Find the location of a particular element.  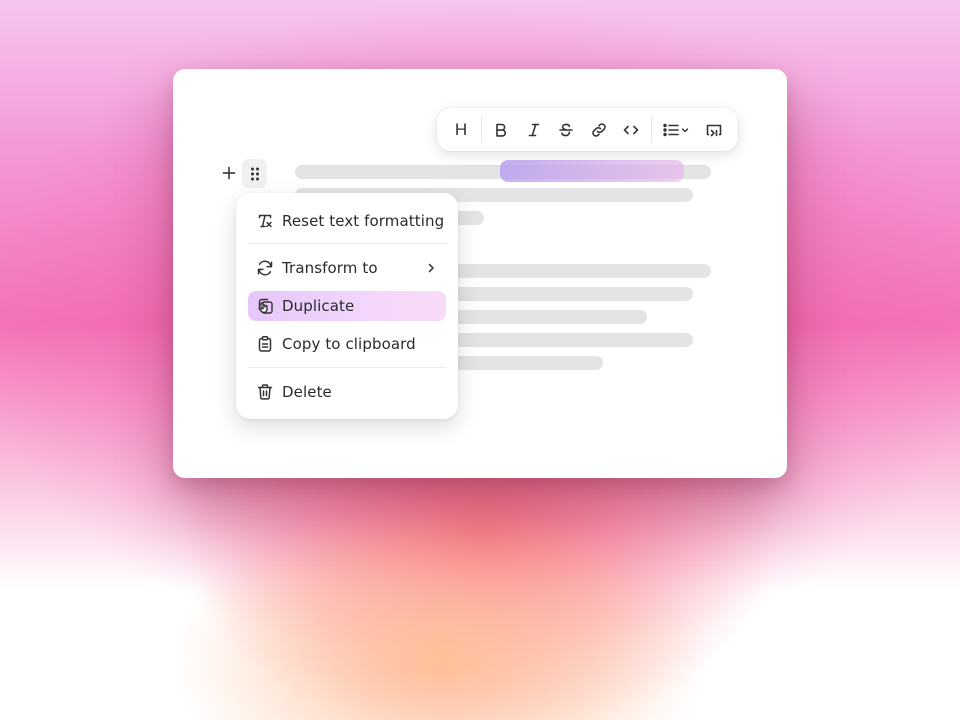

transform-icon is located at coordinates (265, 268).